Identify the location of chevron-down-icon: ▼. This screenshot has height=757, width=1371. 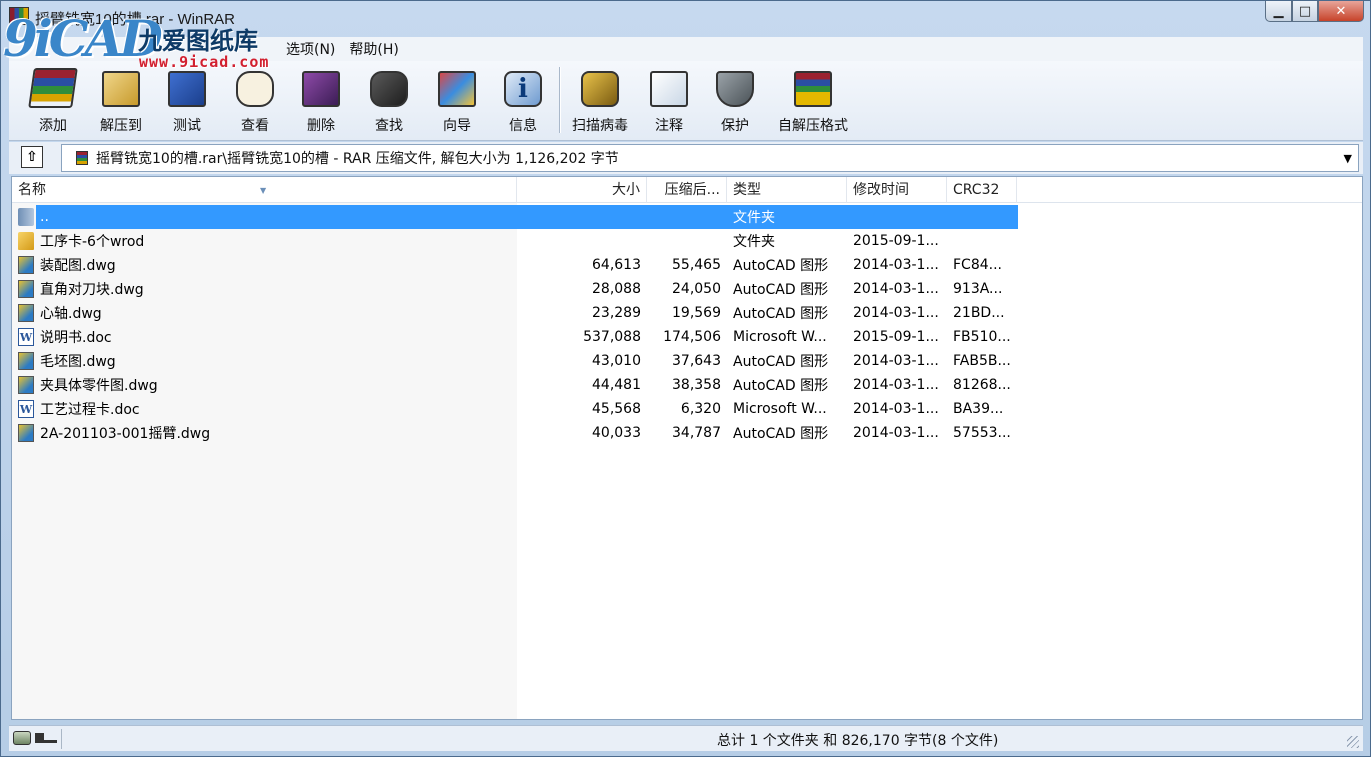
(1348, 158).